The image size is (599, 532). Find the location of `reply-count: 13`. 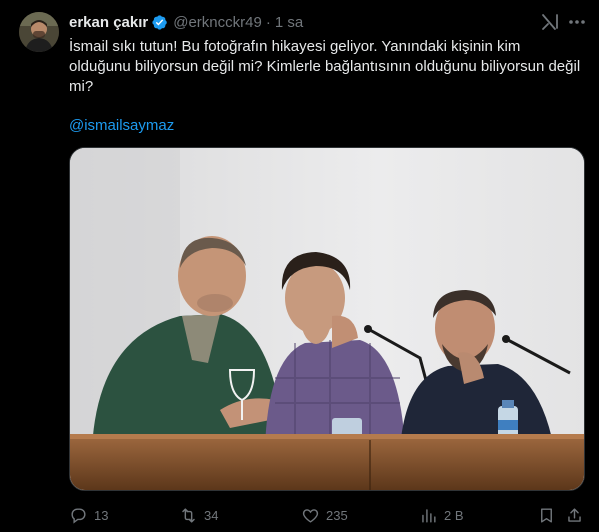

reply-count: 13 is located at coordinates (101, 515).